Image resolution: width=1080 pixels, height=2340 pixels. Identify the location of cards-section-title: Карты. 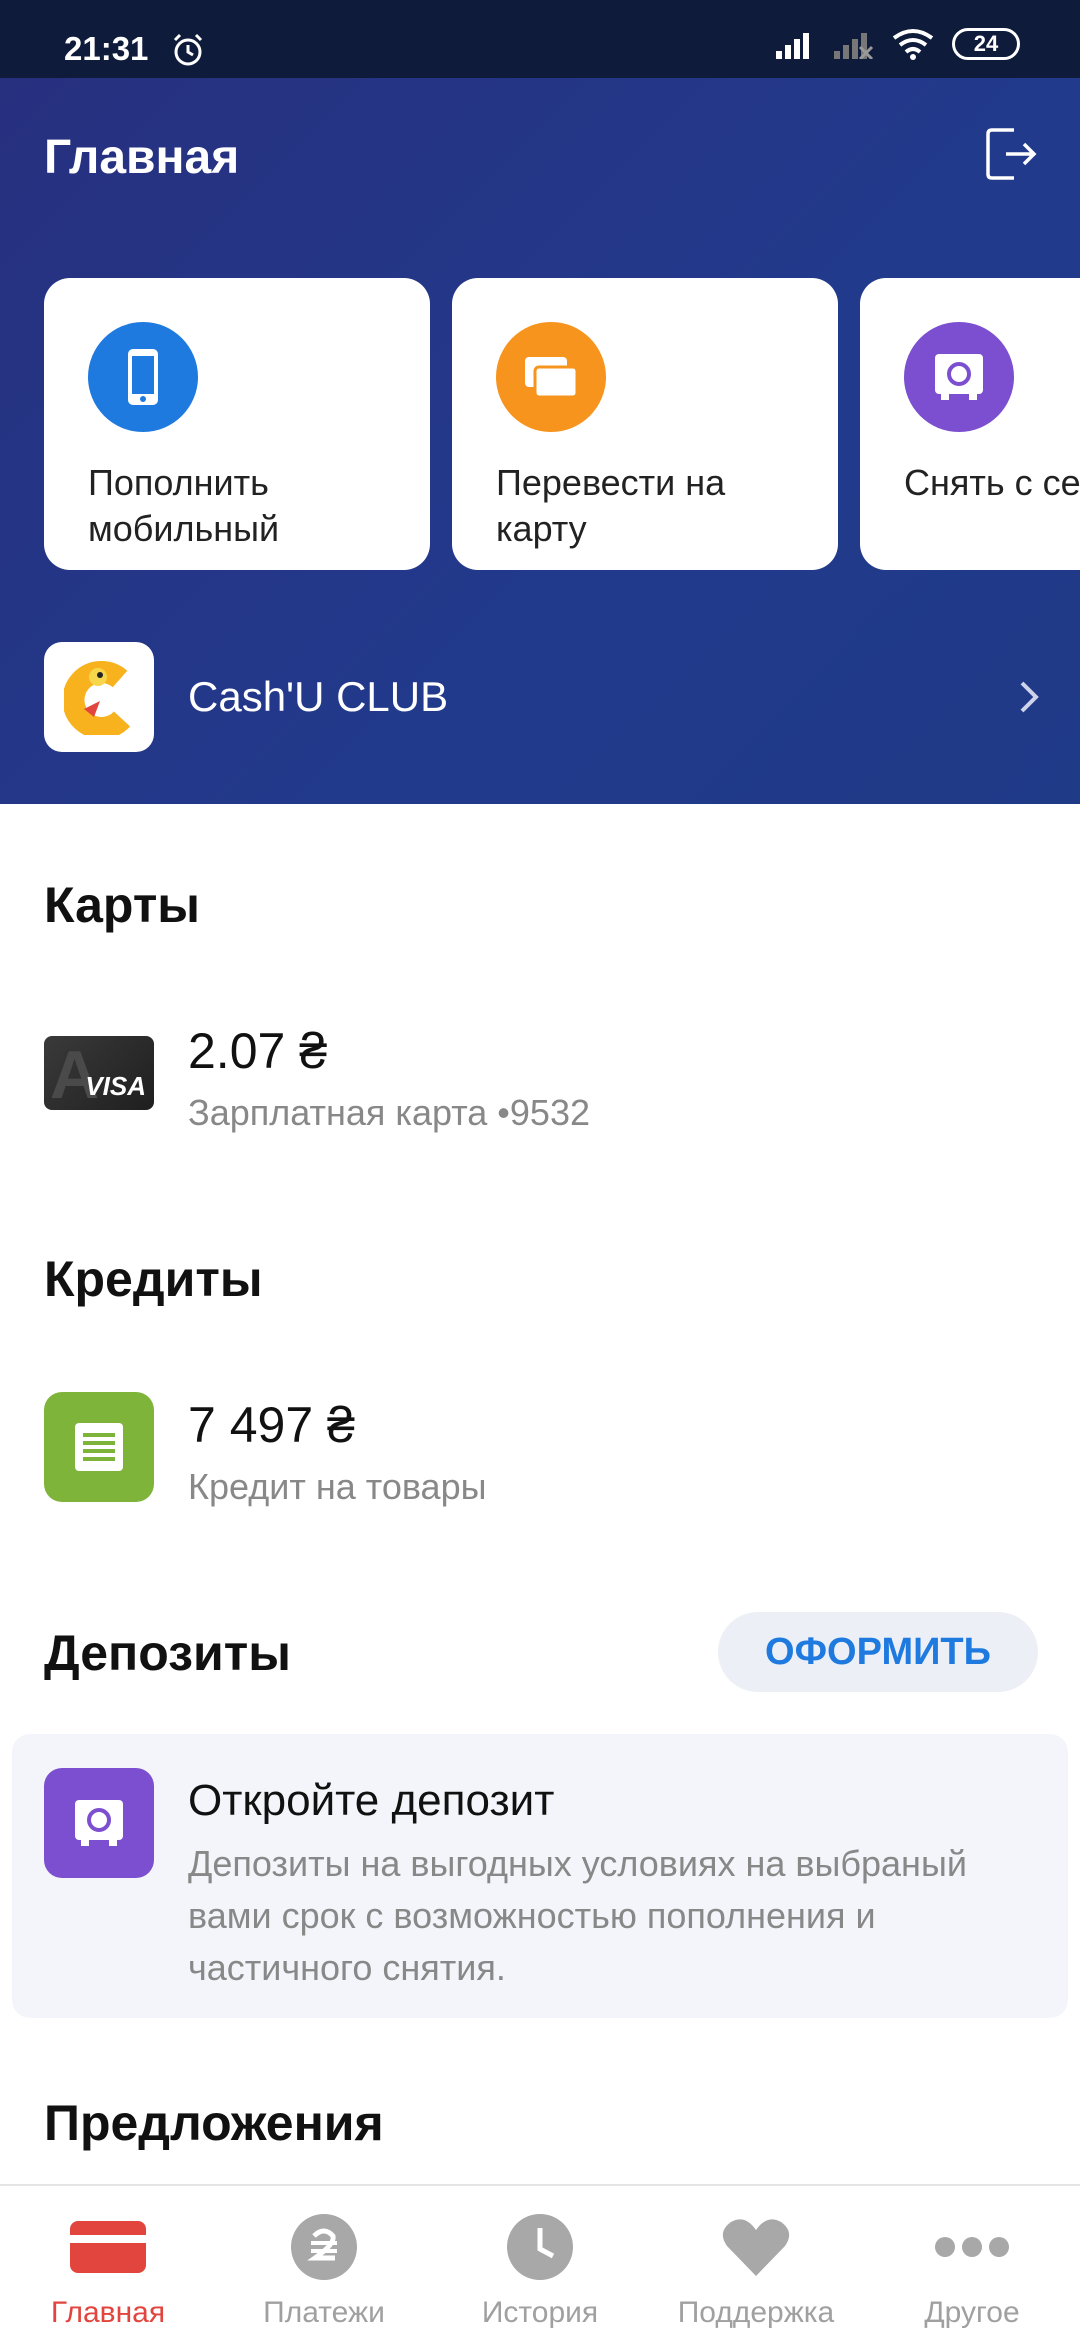
(122, 905).